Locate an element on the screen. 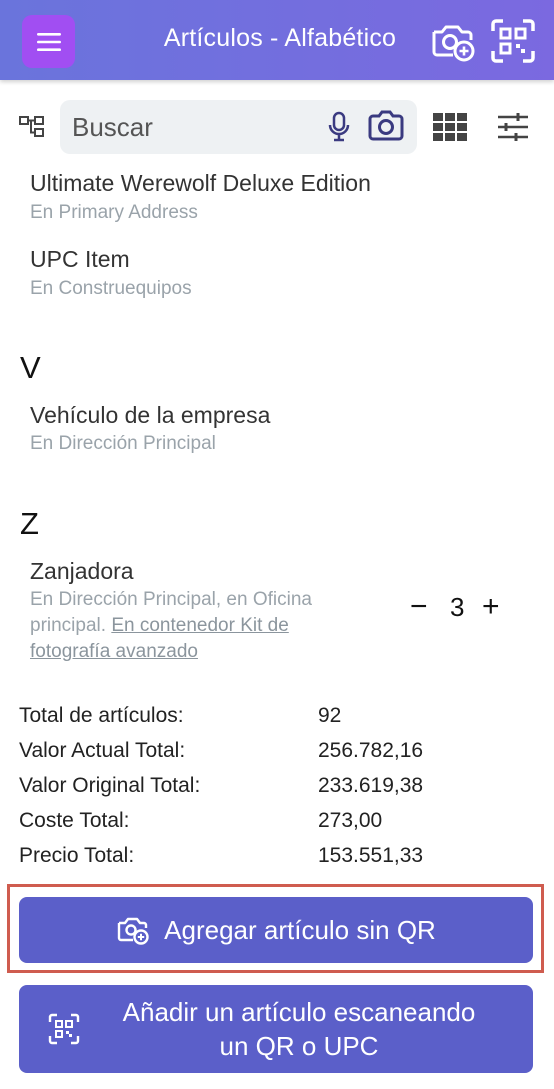 Image resolution: width=554 pixels, height=1089 pixels. increment-button: + is located at coordinates (491, 607).